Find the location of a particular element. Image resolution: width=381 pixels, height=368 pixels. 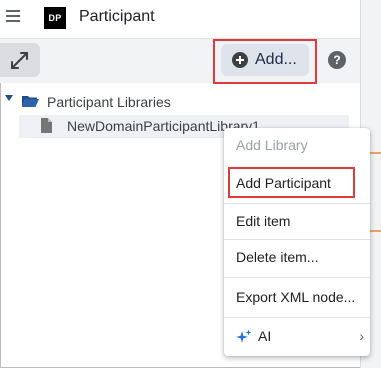

expand-icon is located at coordinates (19, 60).